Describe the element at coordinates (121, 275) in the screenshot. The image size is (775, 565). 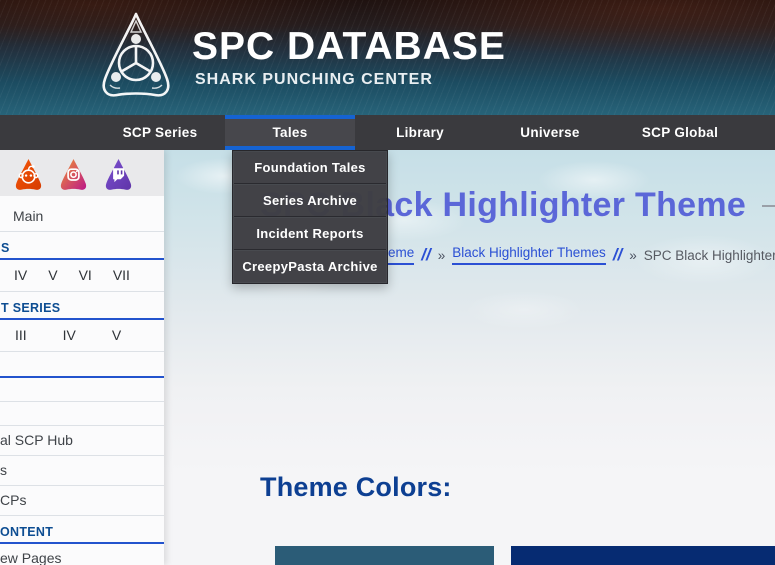
I see `sidebar-series-link-vii: VII` at that location.